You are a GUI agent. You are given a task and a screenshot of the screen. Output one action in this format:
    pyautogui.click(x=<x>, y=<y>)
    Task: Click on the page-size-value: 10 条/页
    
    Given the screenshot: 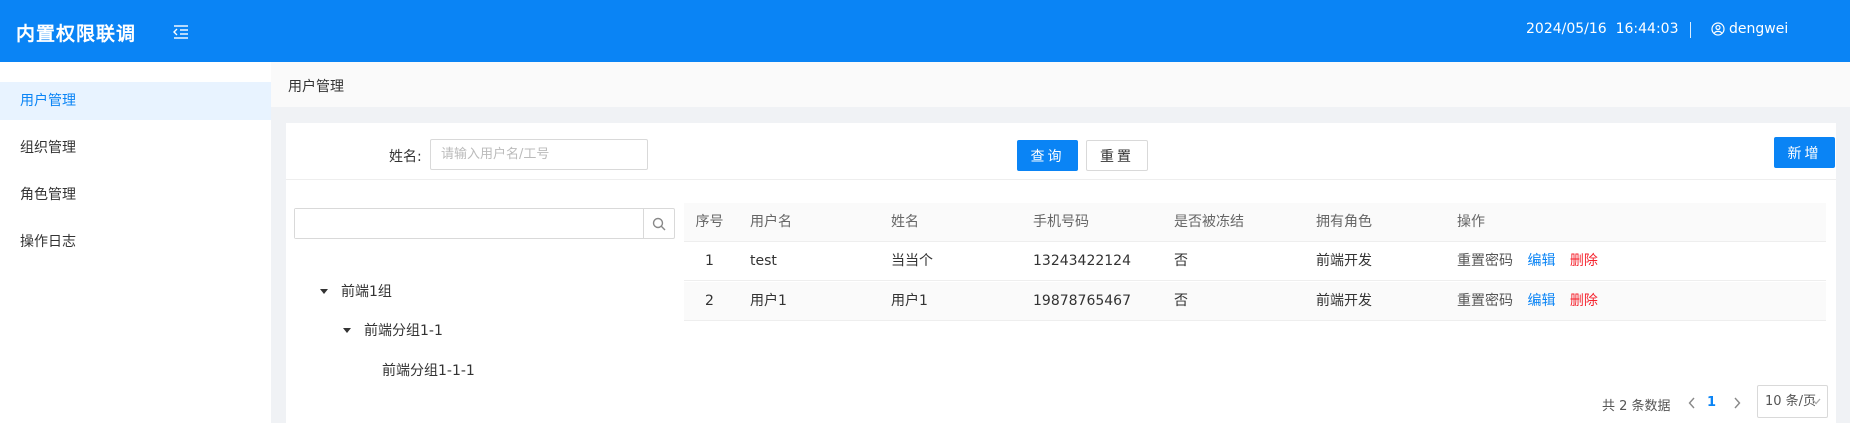 What is the action you would take?
    pyautogui.click(x=1791, y=401)
    